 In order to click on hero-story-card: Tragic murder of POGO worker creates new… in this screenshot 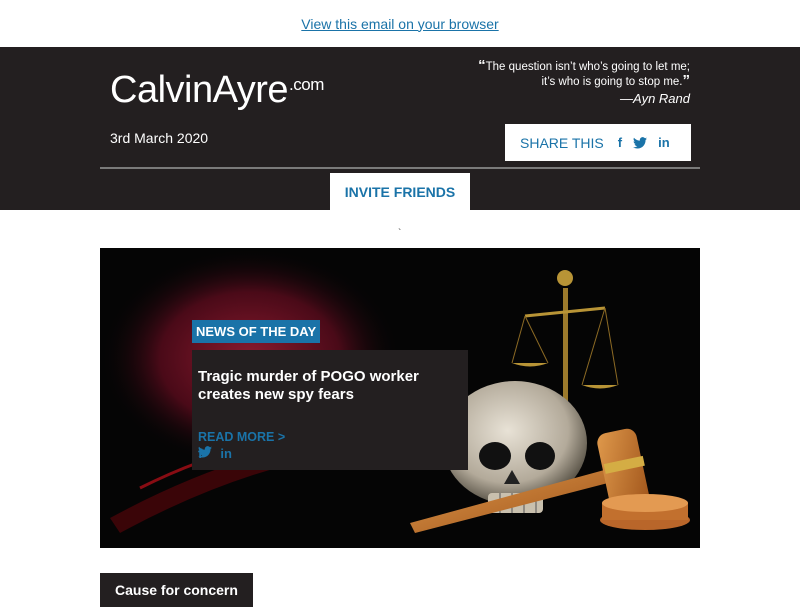, I will do `click(330, 410)`.